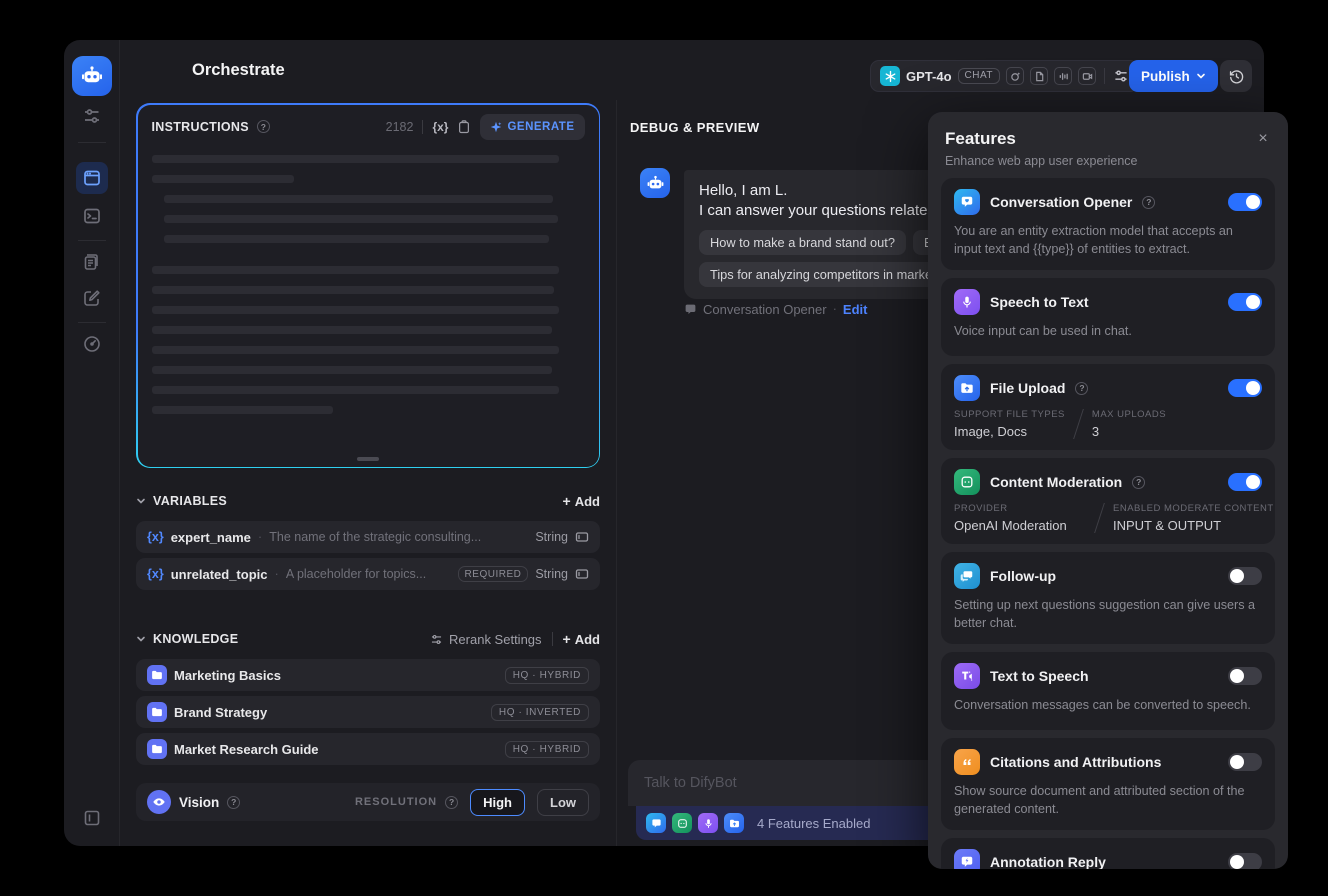  Describe the element at coordinates (978, 76) in the screenshot. I see `model-mode-badge: CHAT` at that location.